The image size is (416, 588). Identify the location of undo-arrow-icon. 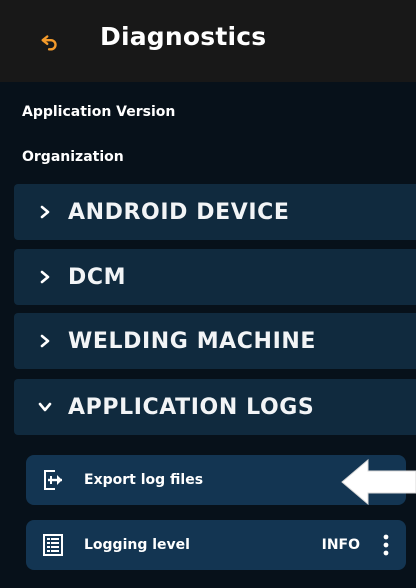
(49, 43).